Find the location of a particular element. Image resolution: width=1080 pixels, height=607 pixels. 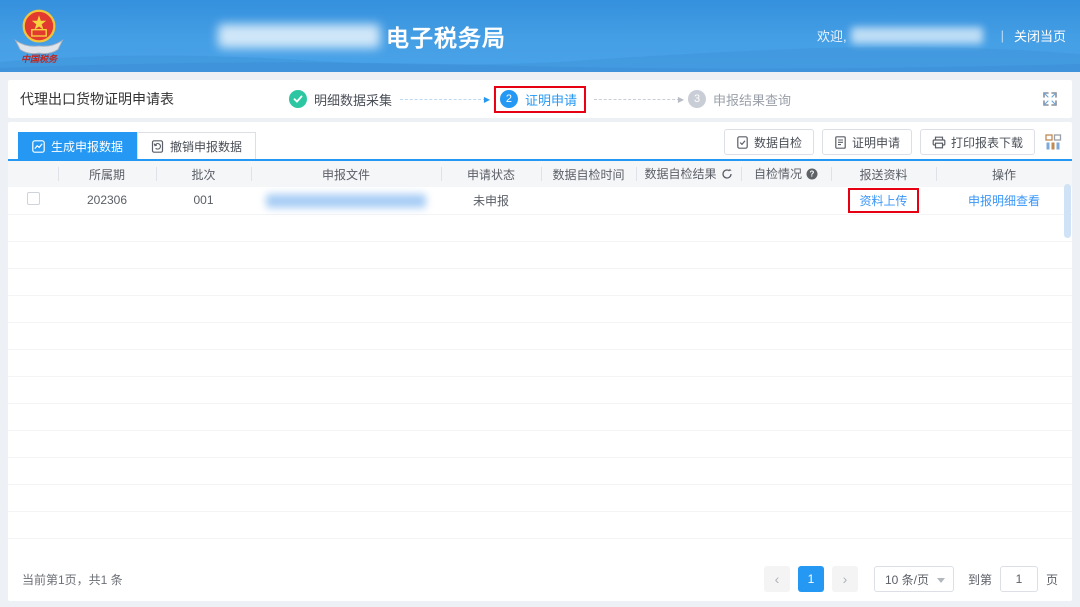

cell-selfcheck-info is located at coordinates (786, 201).